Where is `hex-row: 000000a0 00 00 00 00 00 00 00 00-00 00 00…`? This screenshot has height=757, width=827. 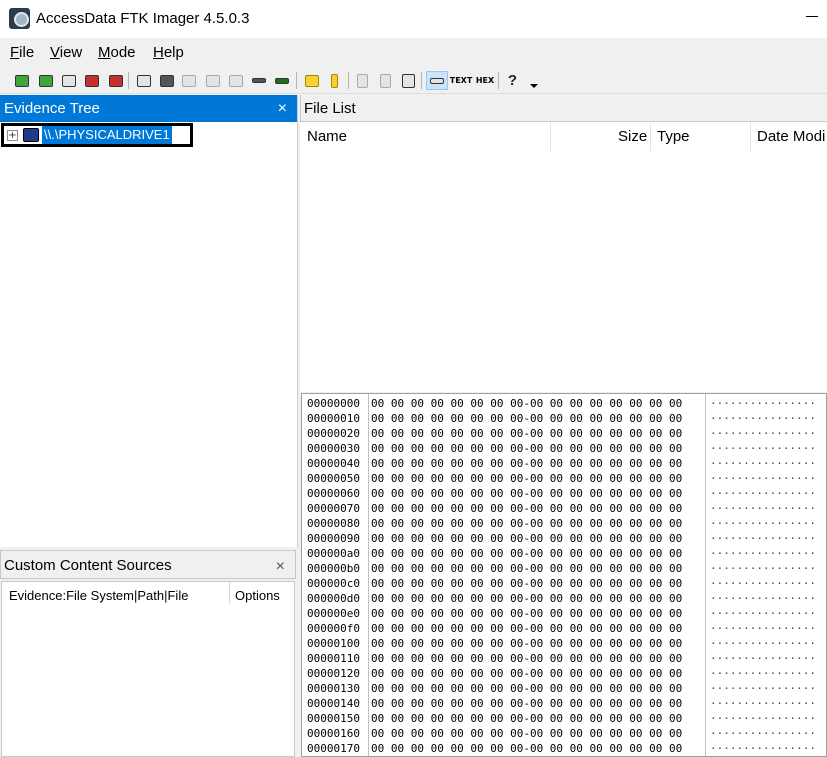
hex-row: 000000a0 00 00 00 00 00 00 00 00-00 00 00… is located at coordinates (564, 553).